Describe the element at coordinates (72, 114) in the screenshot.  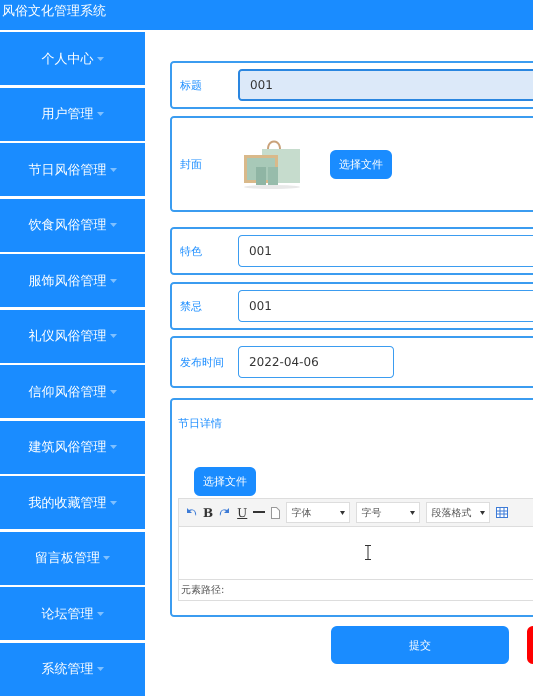
I see `sidebar-item: 用户管理` at that location.